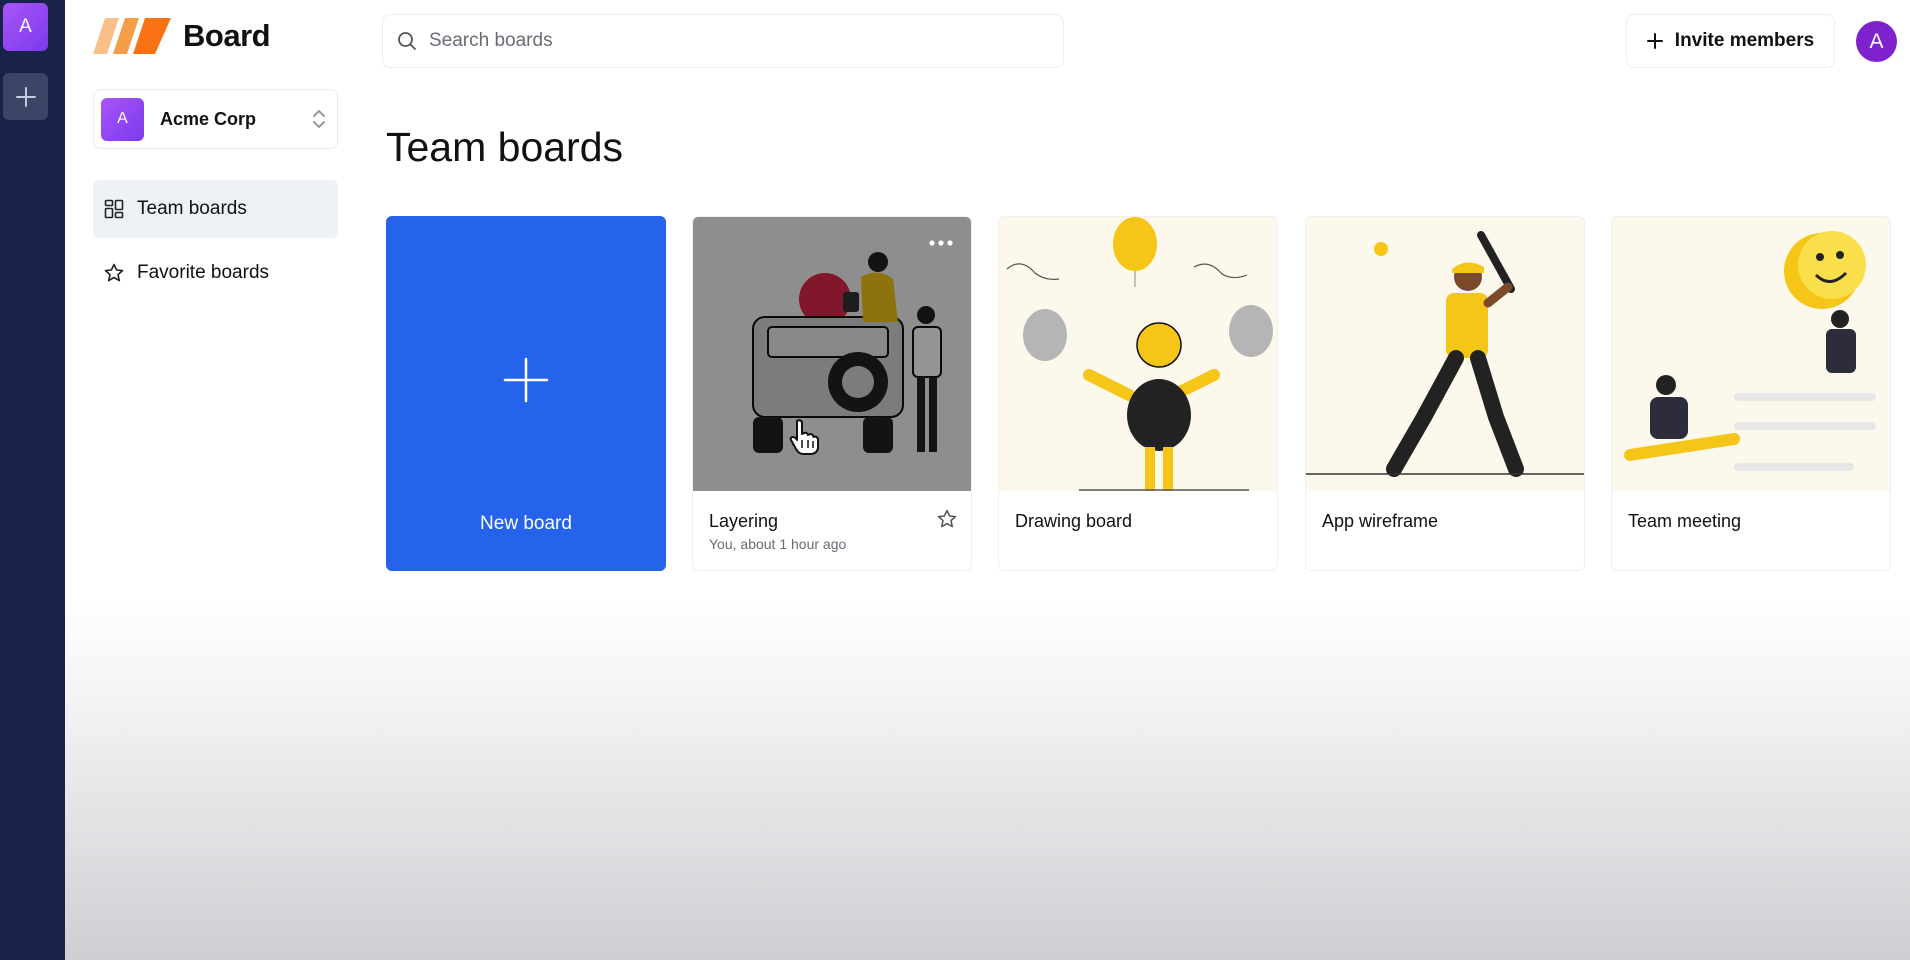  I want to click on org-switcher-avatar: A, so click(122, 119).